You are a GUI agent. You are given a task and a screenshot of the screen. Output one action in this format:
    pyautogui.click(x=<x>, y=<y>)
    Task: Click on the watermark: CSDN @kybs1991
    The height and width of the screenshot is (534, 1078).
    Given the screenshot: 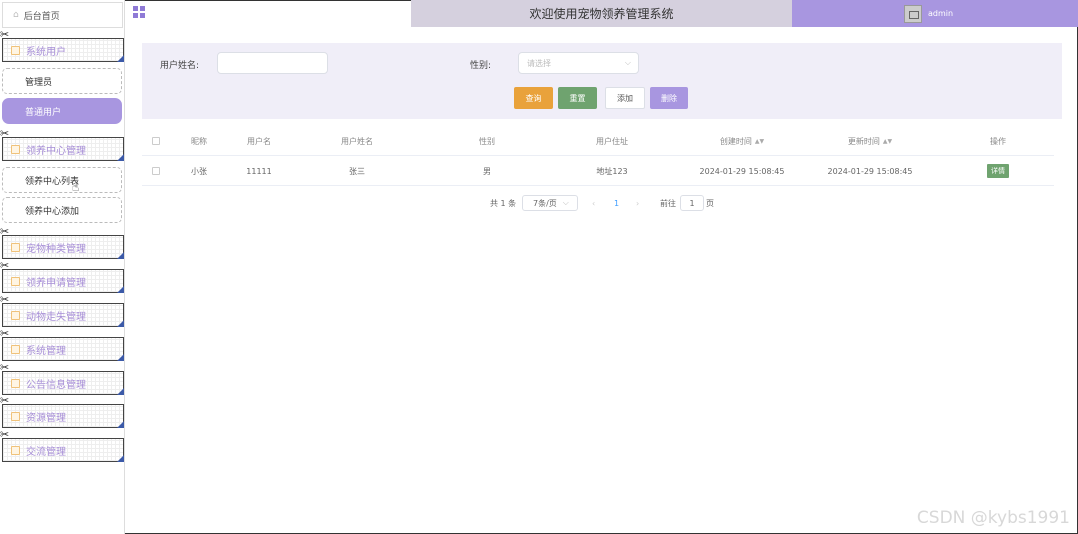 What is the action you would take?
    pyautogui.click(x=993, y=518)
    